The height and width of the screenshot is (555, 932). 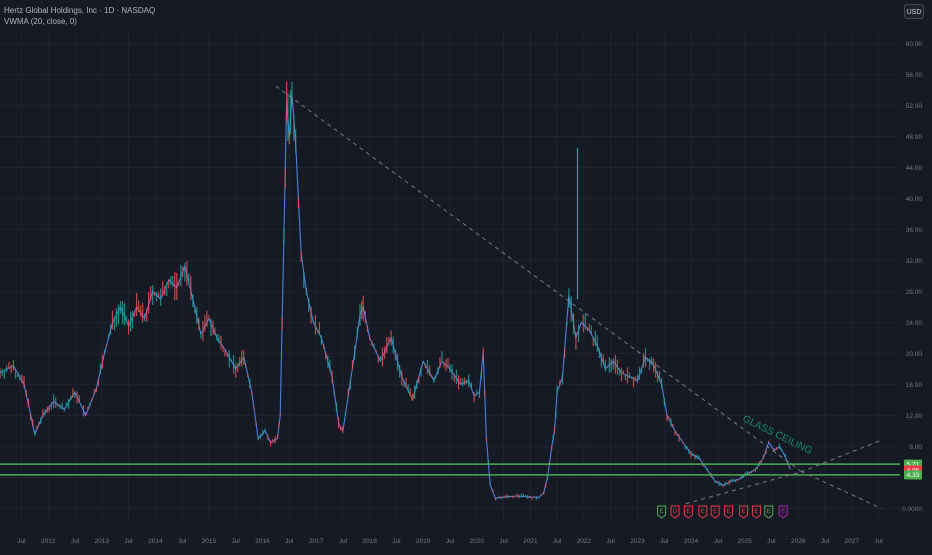 What do you see at coordinates (914, 385) in the screenshot?
I see `y-tick-label: 16.00` at bounding box center [914, 385].